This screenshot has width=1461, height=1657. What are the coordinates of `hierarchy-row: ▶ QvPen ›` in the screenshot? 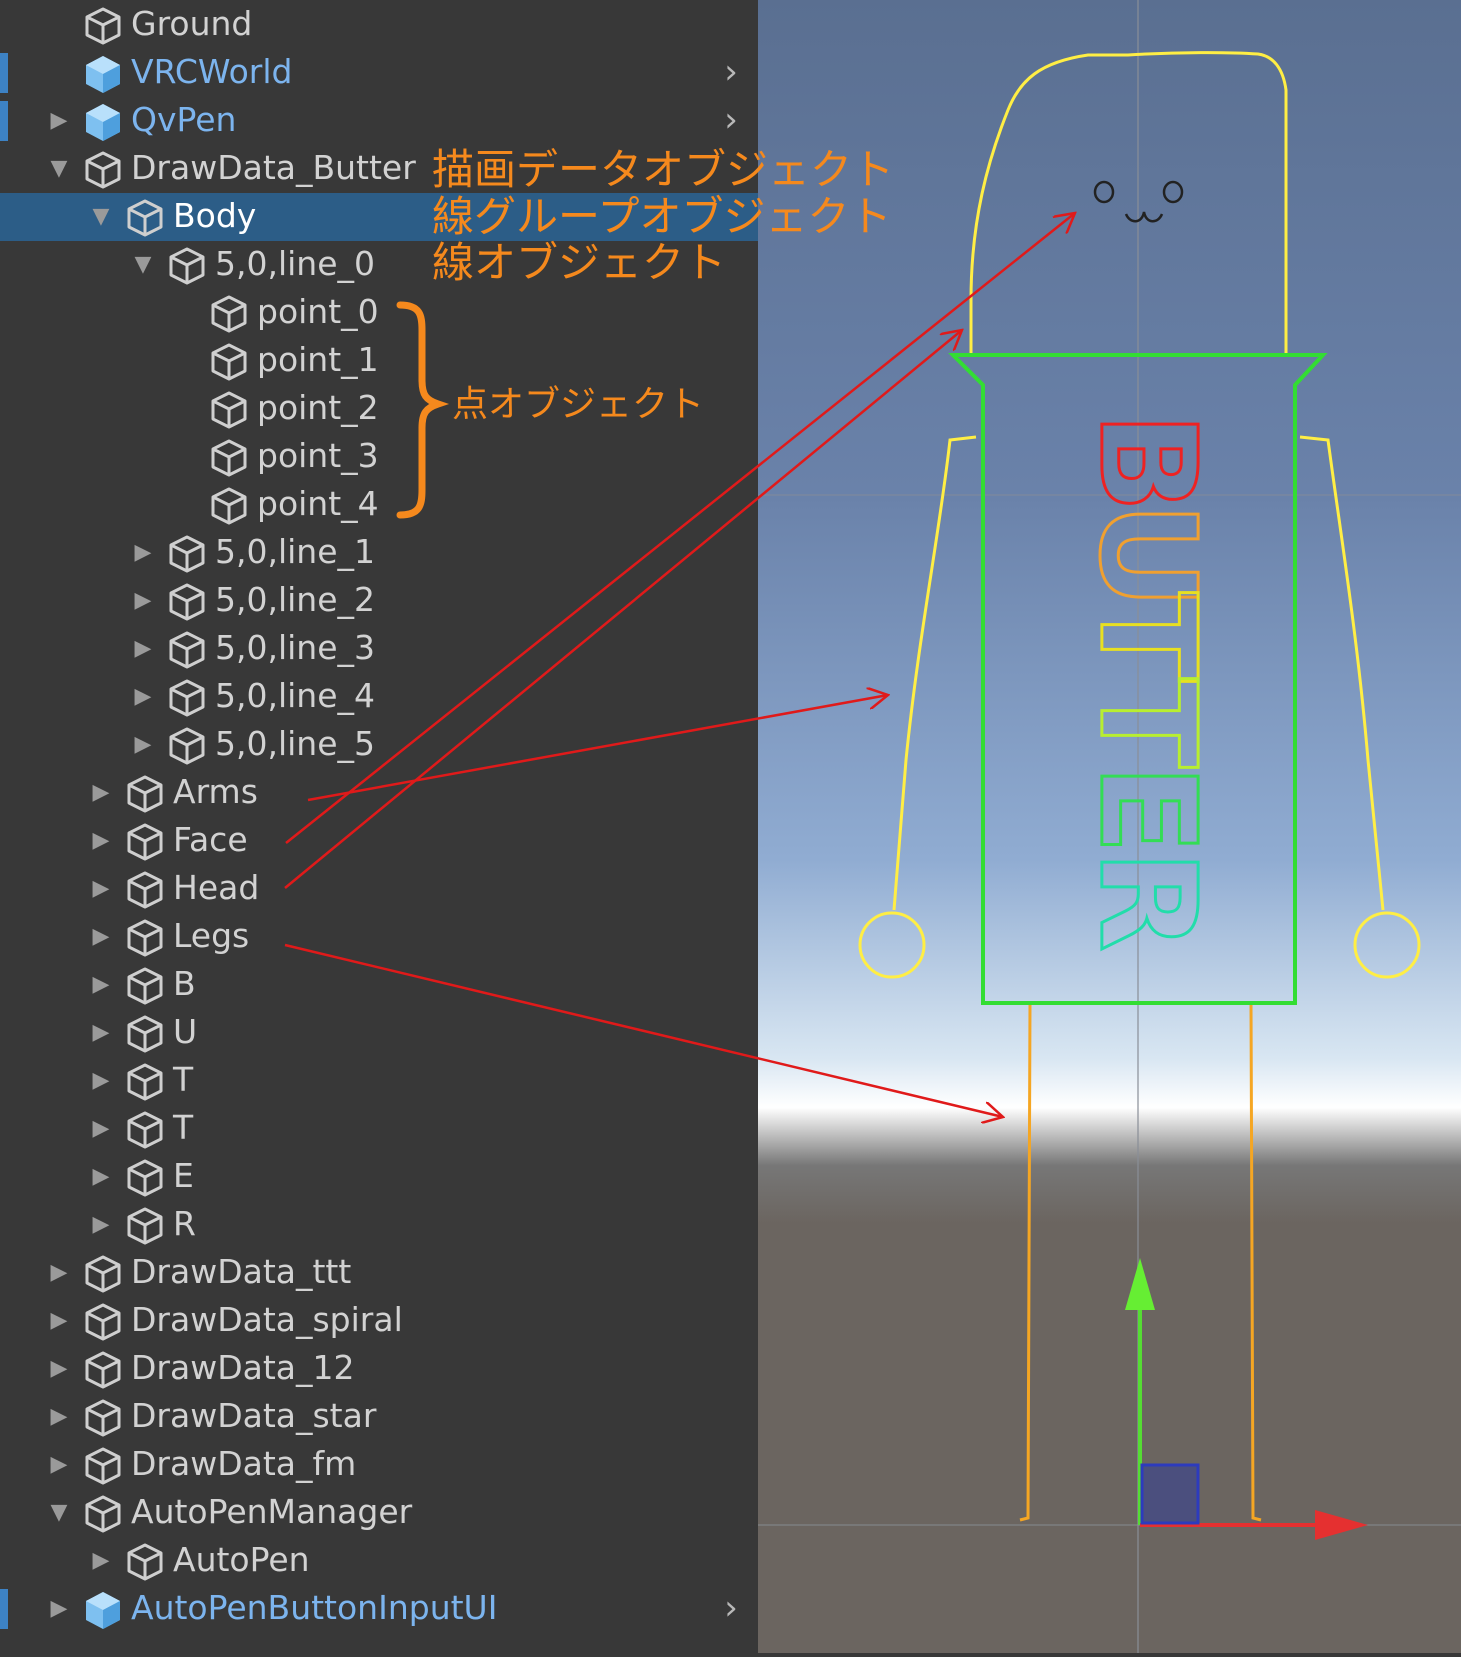 It's located at (379, 121).